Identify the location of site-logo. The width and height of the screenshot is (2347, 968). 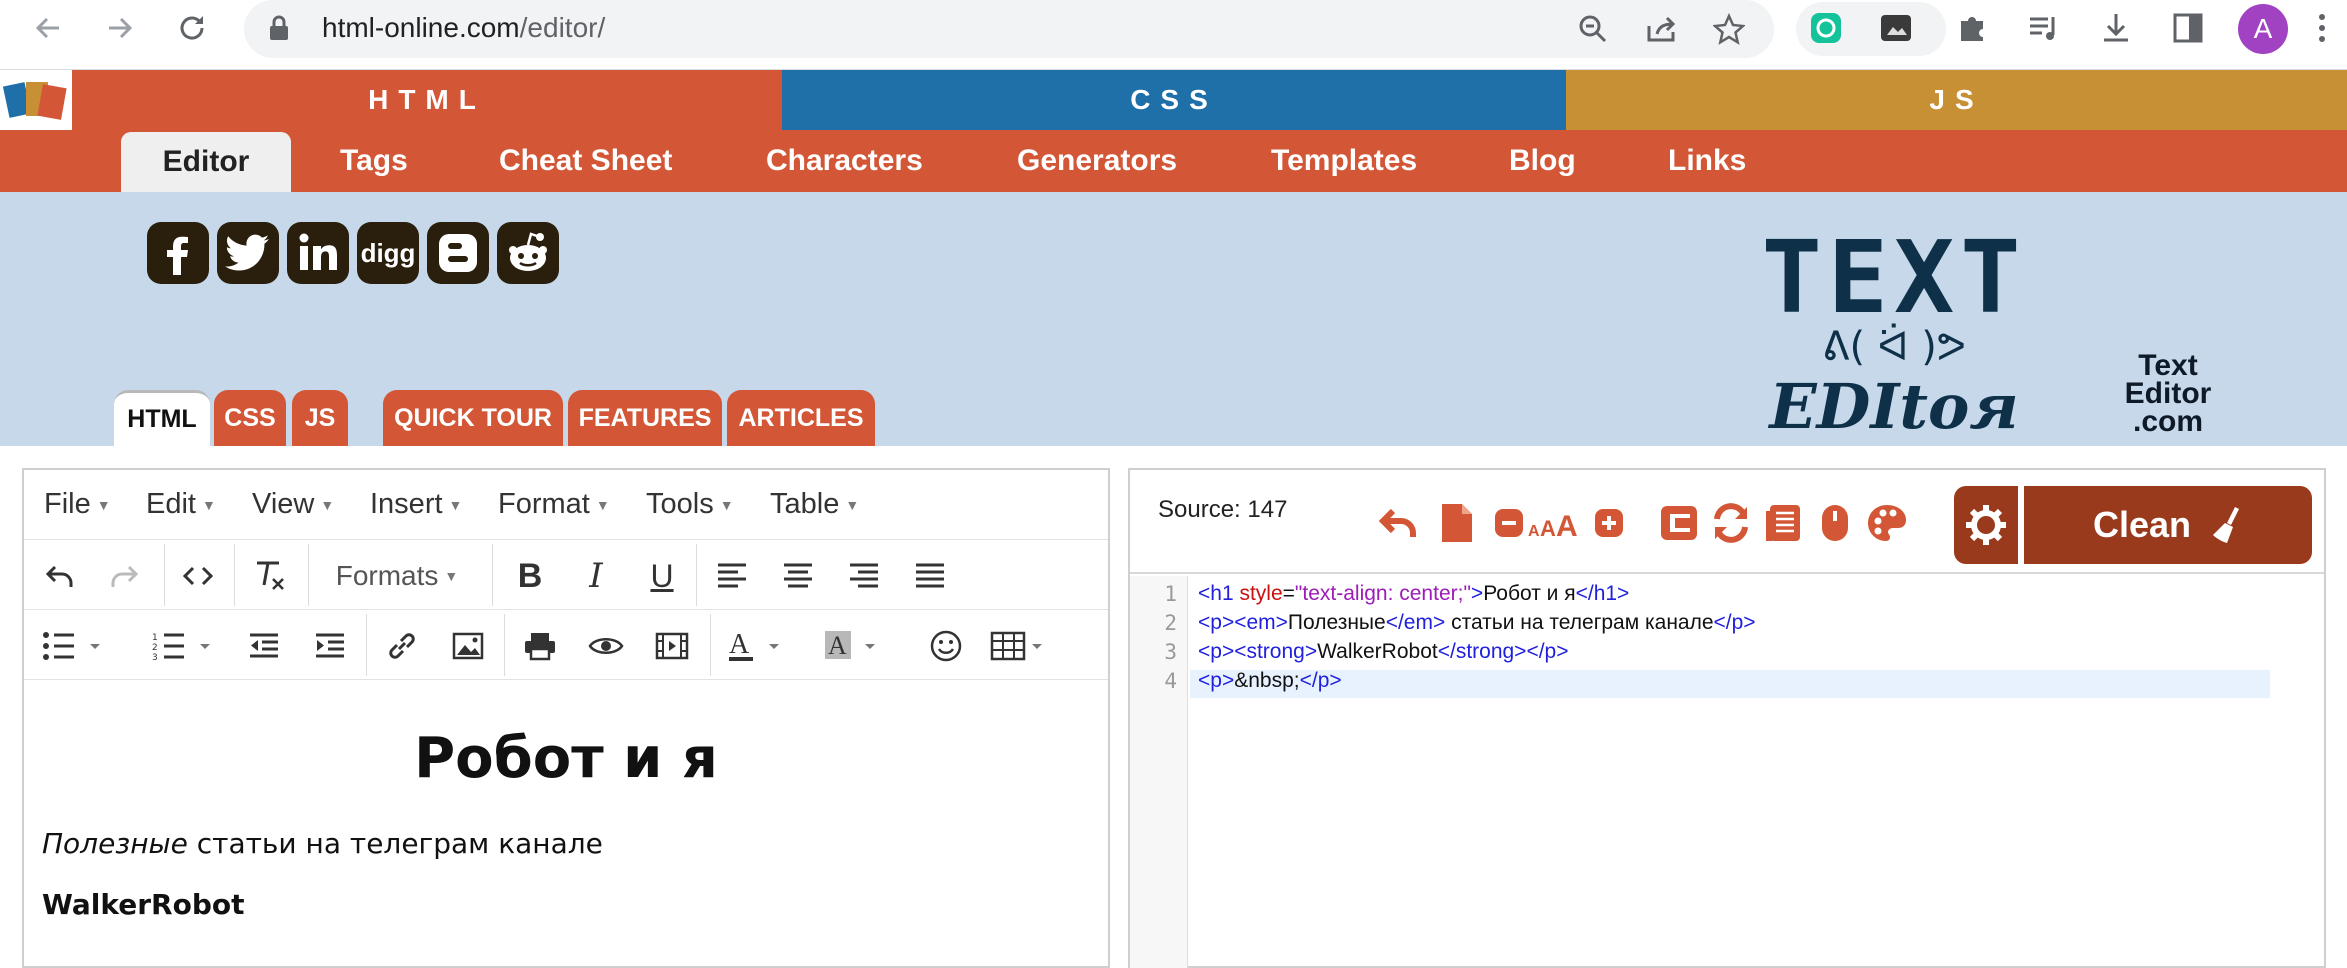
(36, 101).